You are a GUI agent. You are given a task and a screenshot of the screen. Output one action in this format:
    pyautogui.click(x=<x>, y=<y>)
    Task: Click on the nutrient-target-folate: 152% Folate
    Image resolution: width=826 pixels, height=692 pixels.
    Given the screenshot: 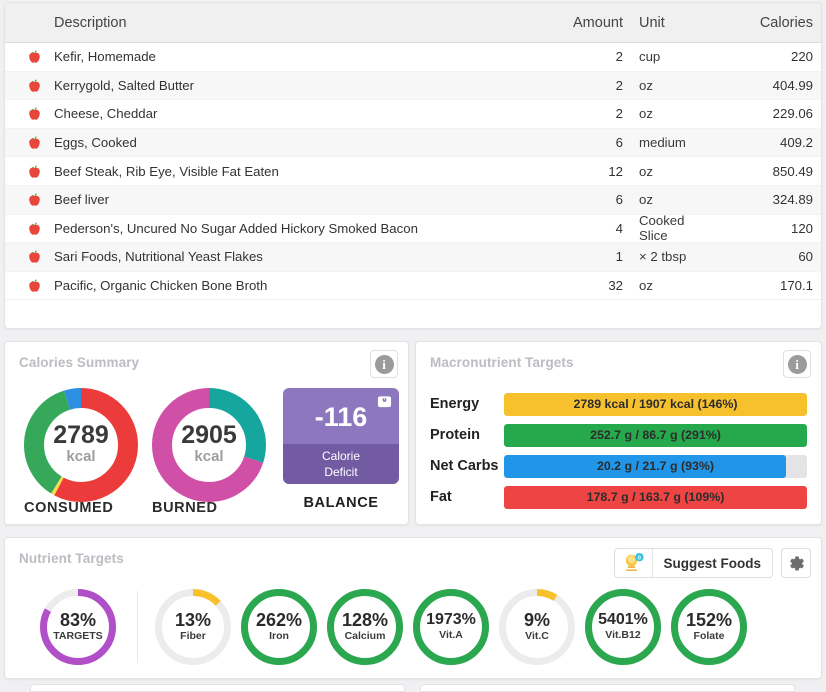 What is the action you would take?
    pyautogui.click(x=709, y=627)
    